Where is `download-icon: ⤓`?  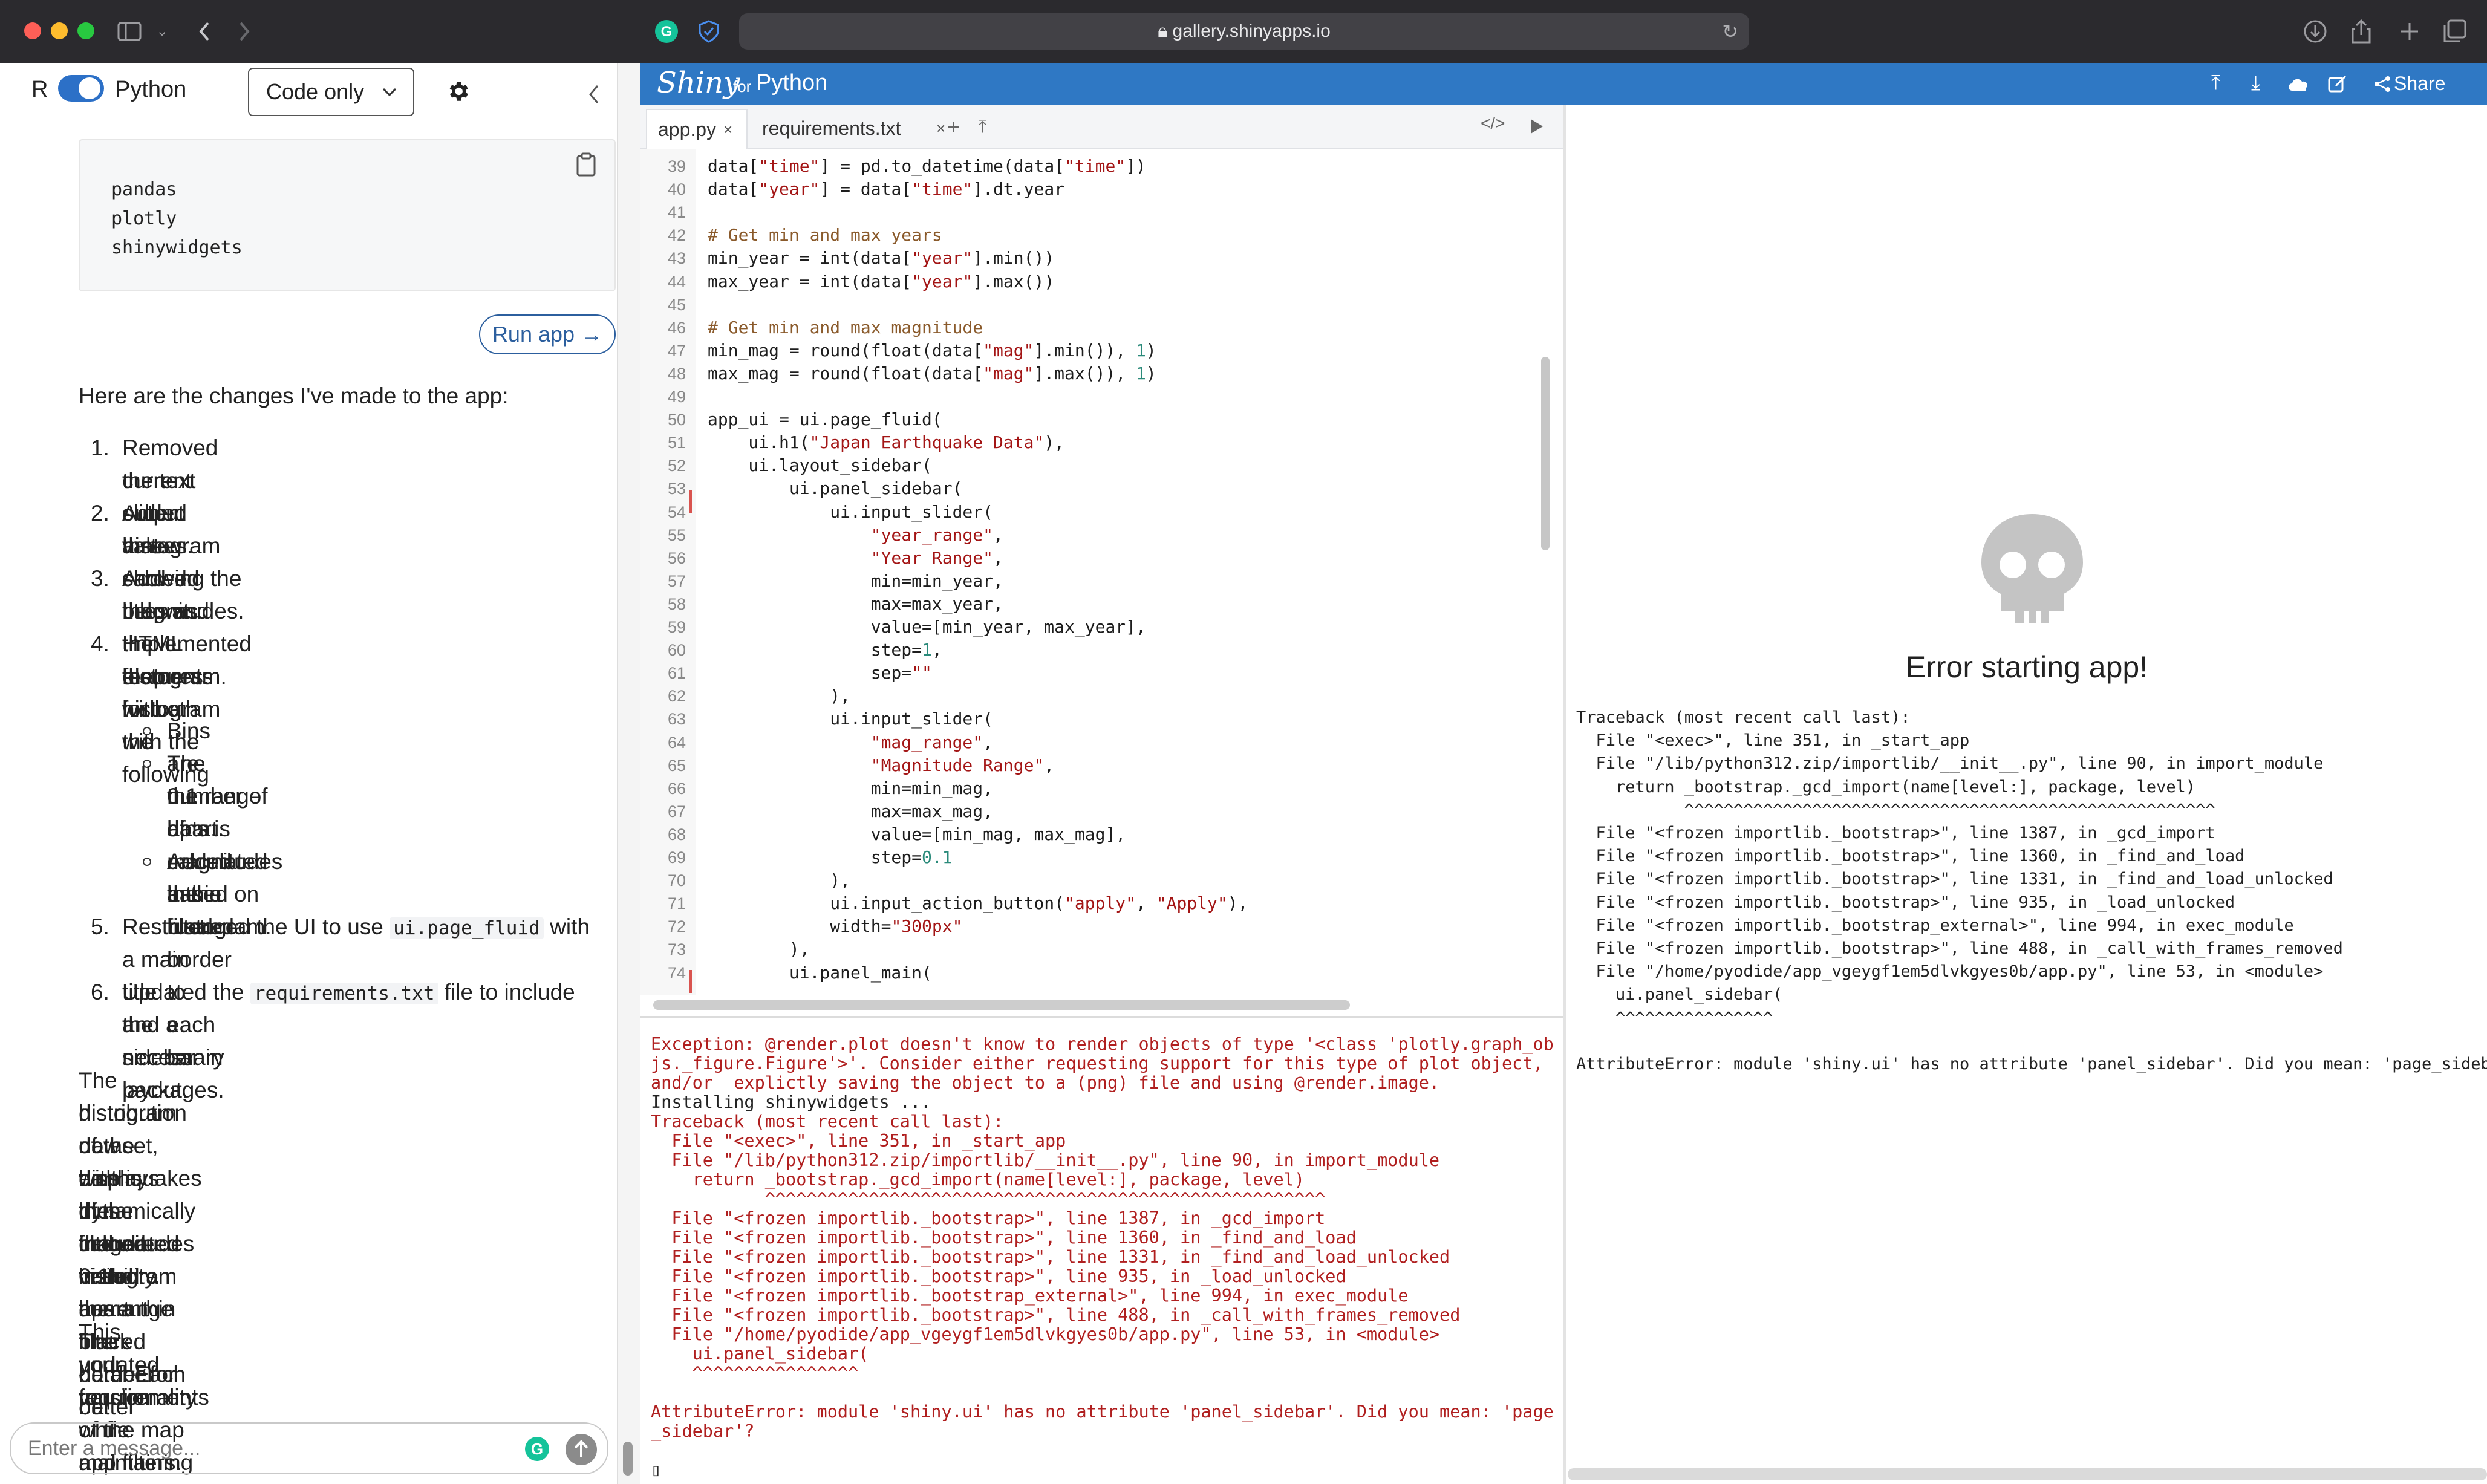
download-icon: ⤓ is located at coordinates (2255, 83).